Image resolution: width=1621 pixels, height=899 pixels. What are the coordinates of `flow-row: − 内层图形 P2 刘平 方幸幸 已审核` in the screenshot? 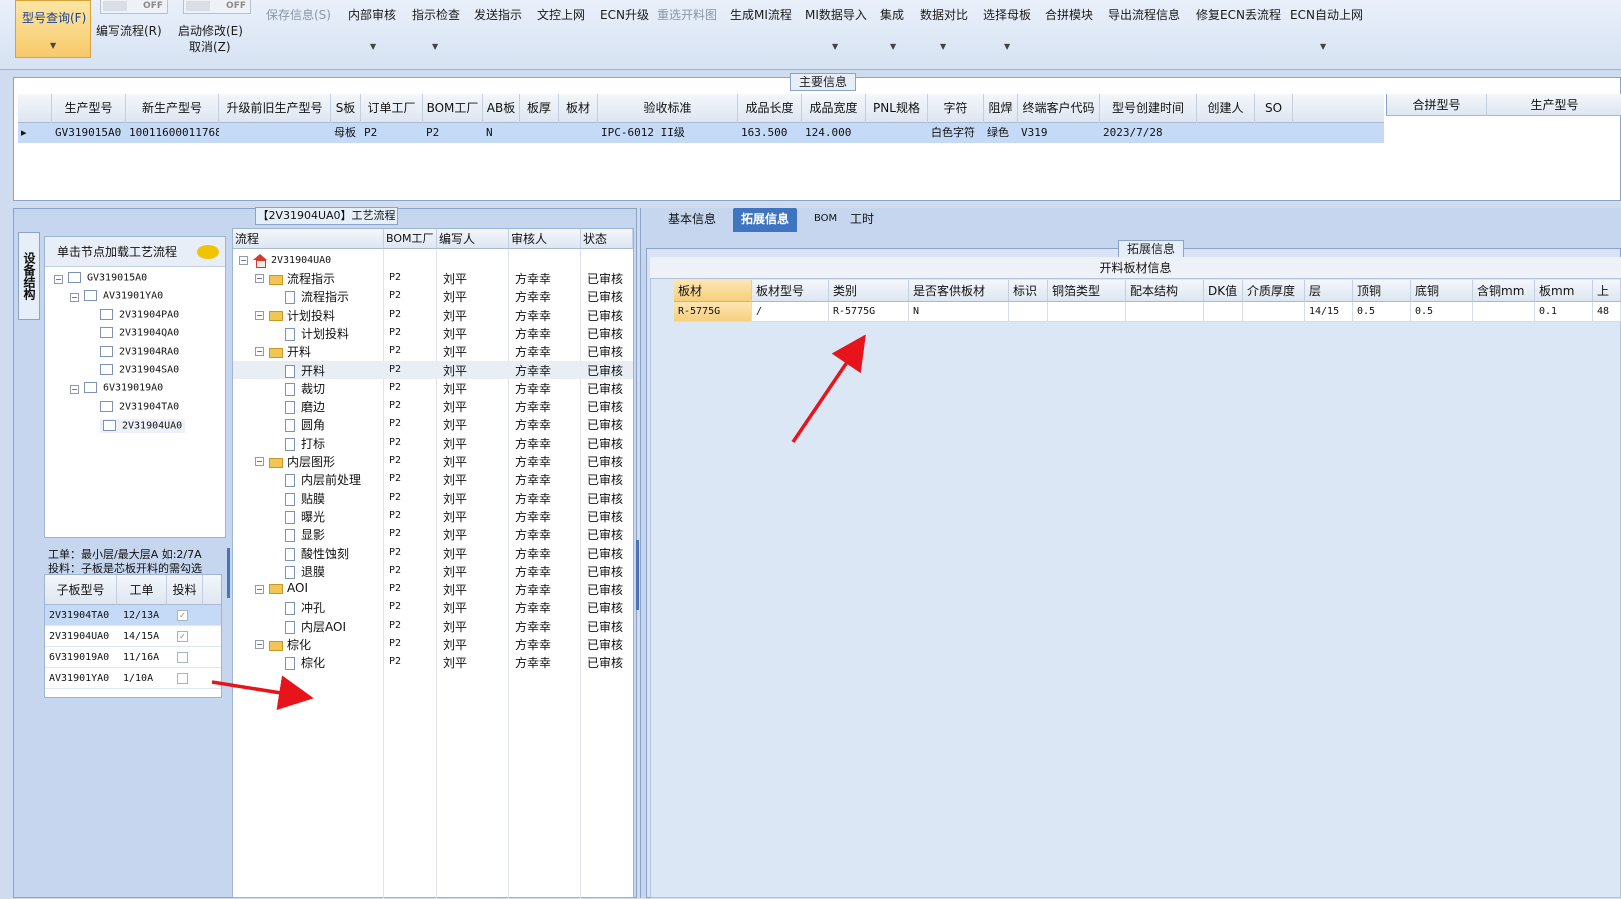 It's located at (433, 461).